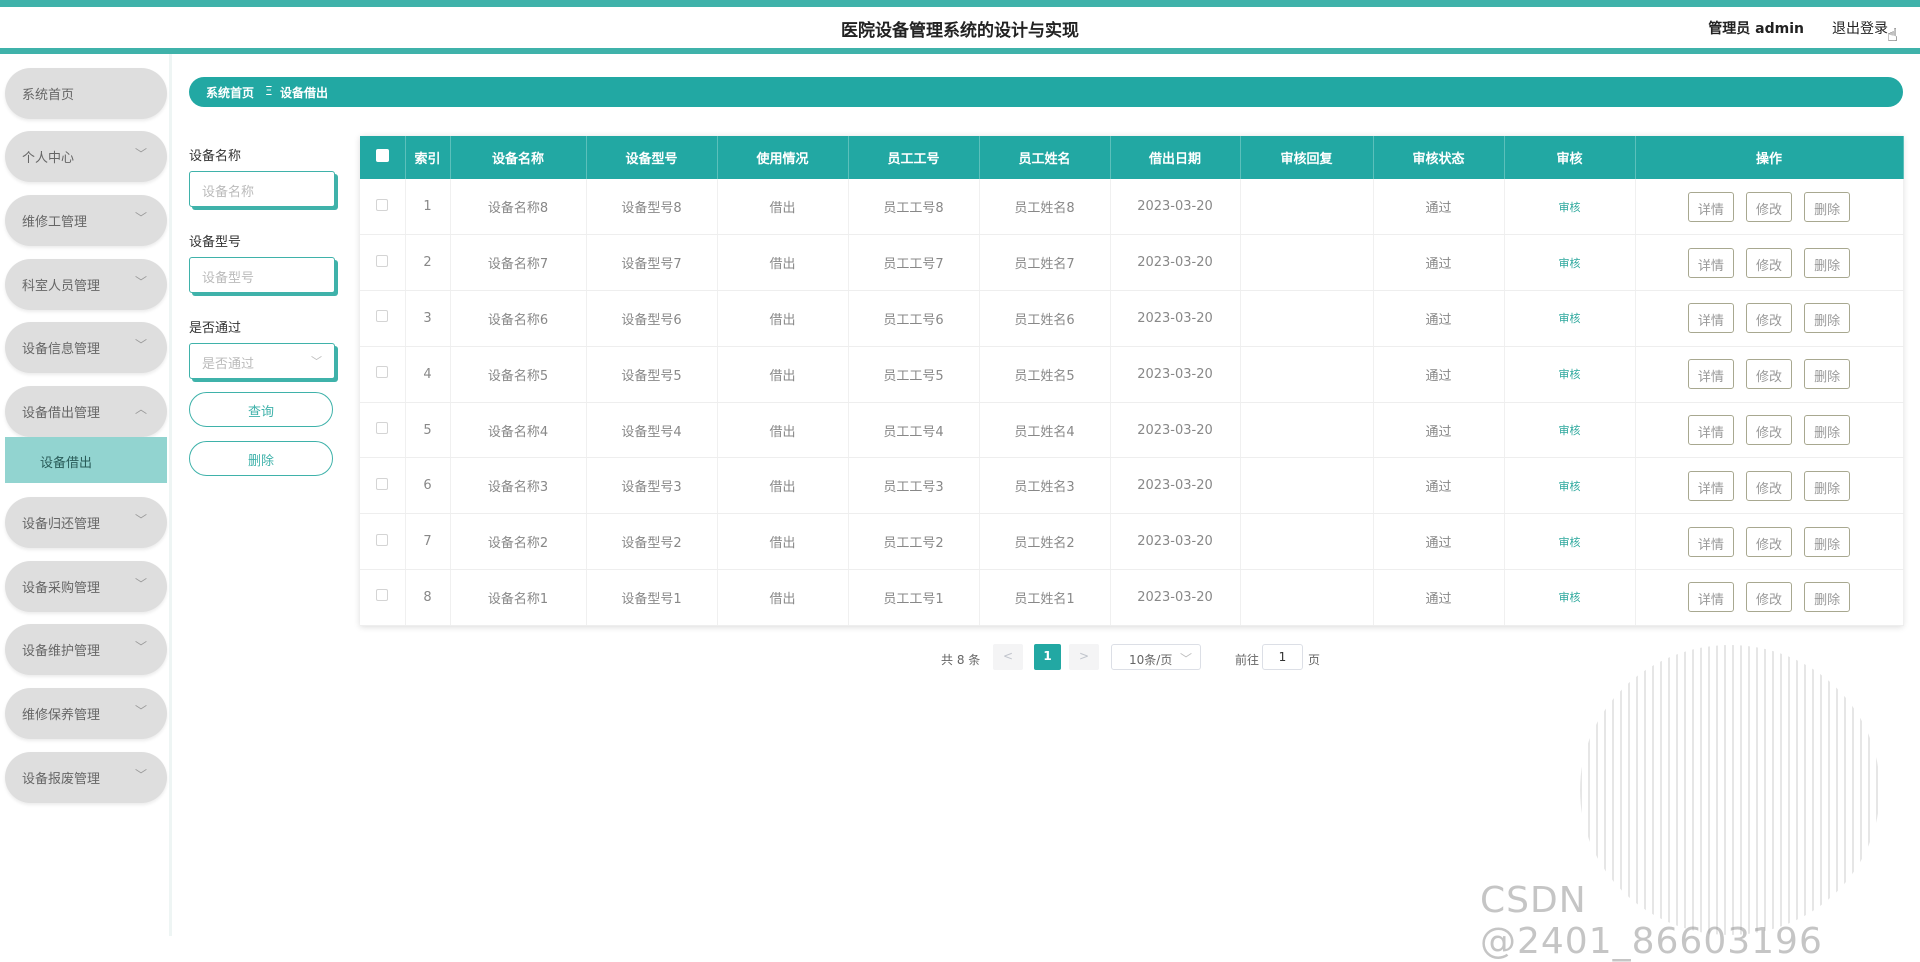 This screenshot has height=962, width=1920. I want to click on select-all-checkbox, so click(383, 157).